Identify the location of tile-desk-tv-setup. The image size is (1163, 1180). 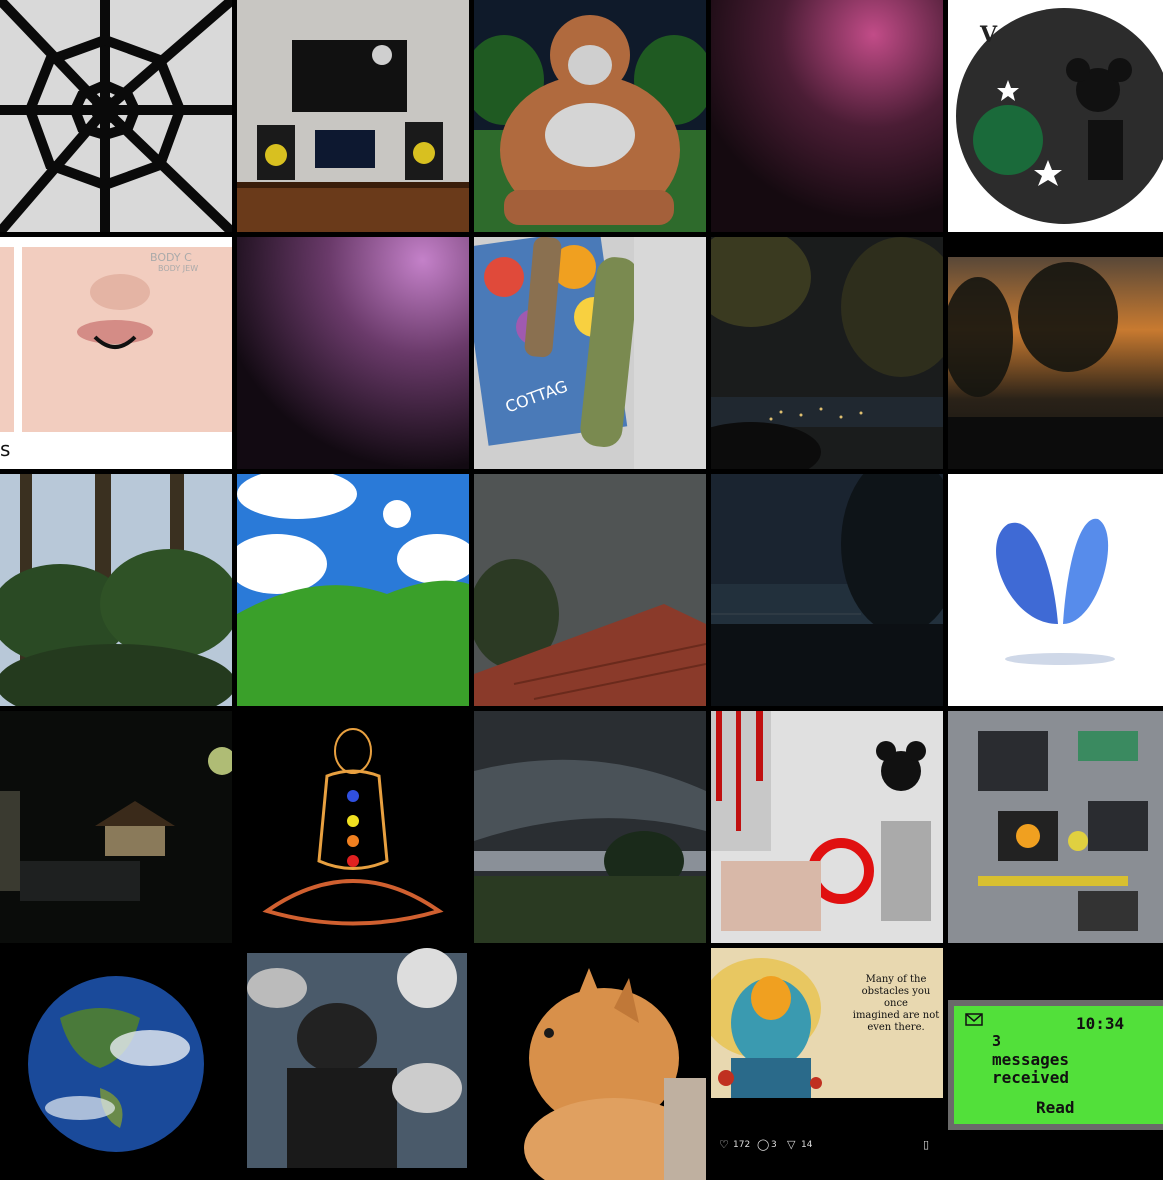
(353, 116).